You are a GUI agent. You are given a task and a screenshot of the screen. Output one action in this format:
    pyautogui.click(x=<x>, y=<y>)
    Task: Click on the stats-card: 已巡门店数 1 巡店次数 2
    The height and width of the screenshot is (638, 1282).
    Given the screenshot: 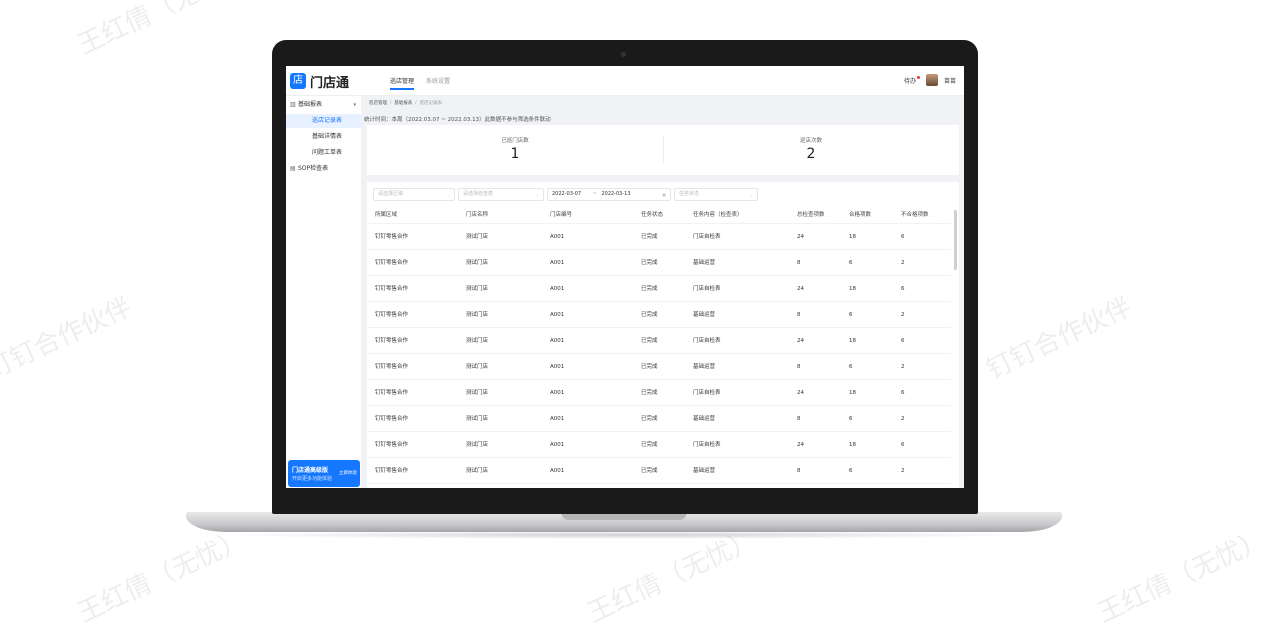 What is the action you would take?
    pyautogui.click(x=663, y=150)
    